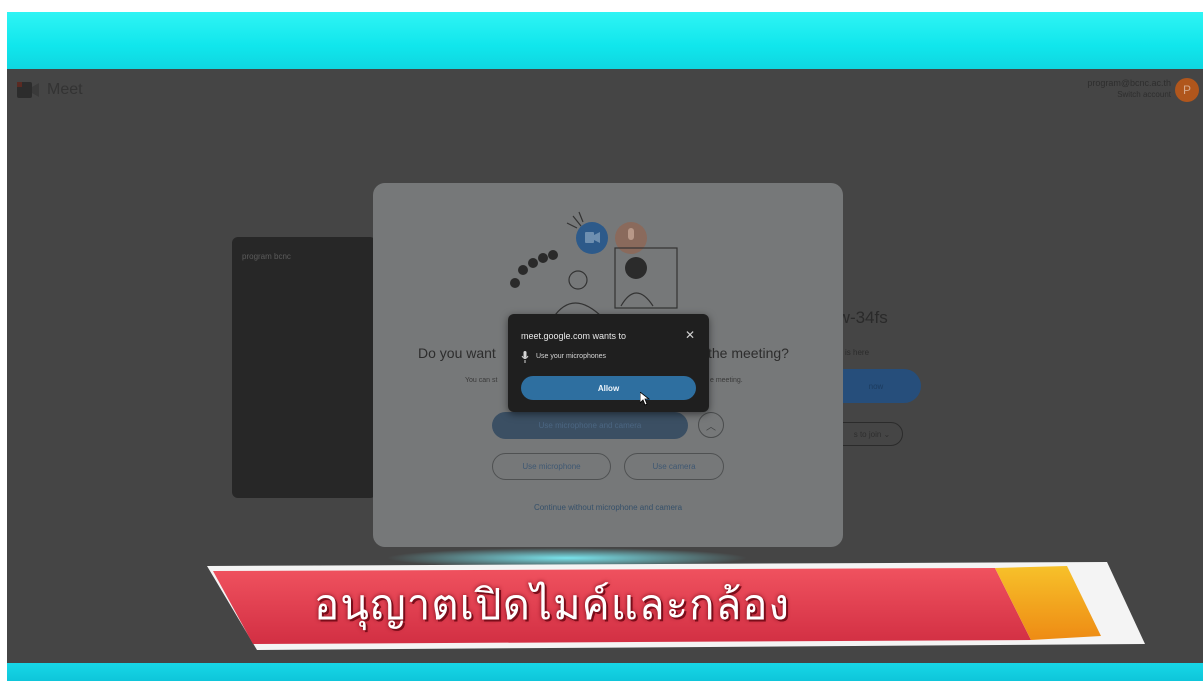  Describe the element at coordinates (571, 356) in the screenshot. I see `prompt-permission-text: Use your microphones` at that location.